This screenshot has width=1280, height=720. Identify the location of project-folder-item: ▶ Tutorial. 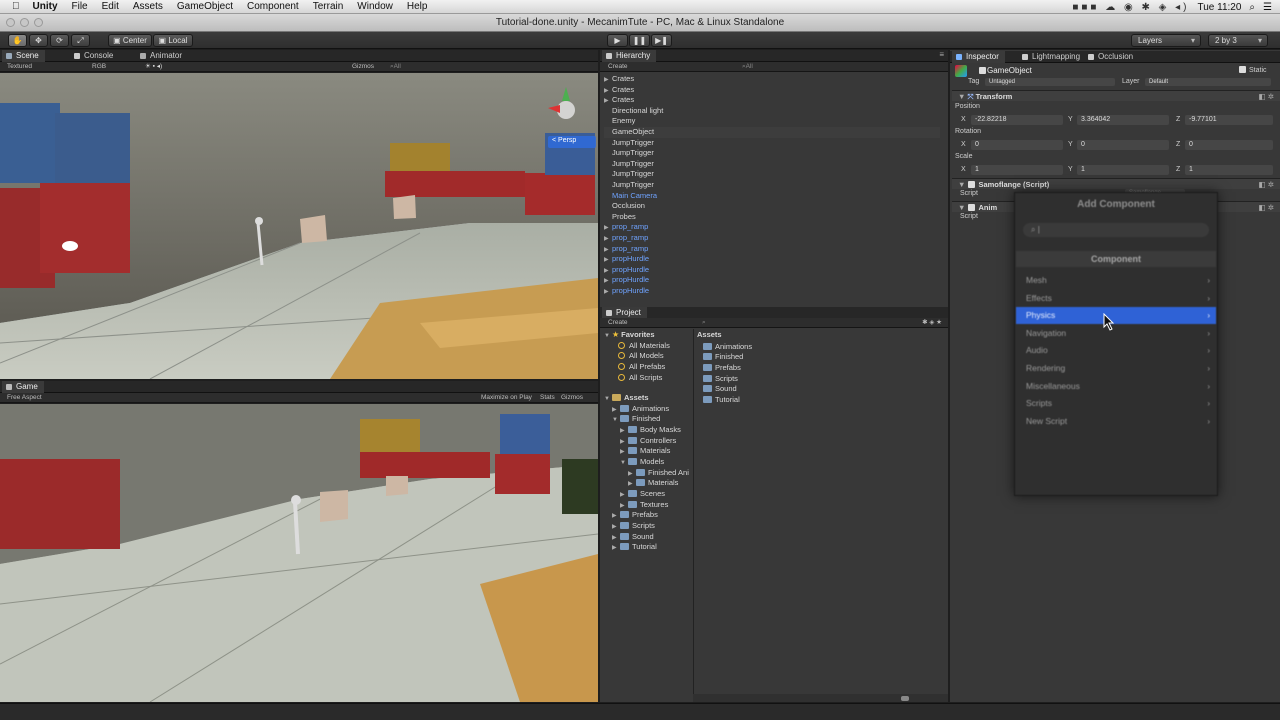
(634, 547).